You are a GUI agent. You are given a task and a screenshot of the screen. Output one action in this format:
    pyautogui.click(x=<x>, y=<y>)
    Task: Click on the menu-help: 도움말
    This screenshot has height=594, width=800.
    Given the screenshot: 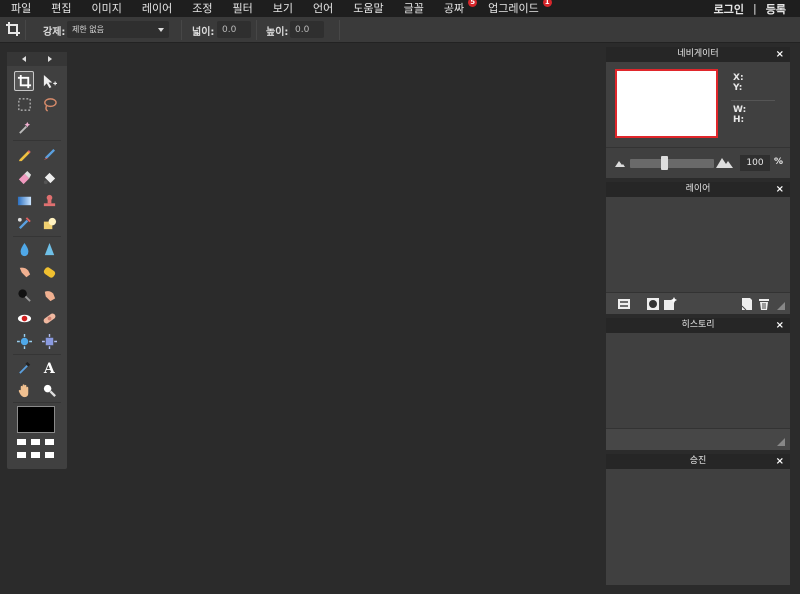 What is the action you would take?
    pyautogui.click(x=368, y=8)
    